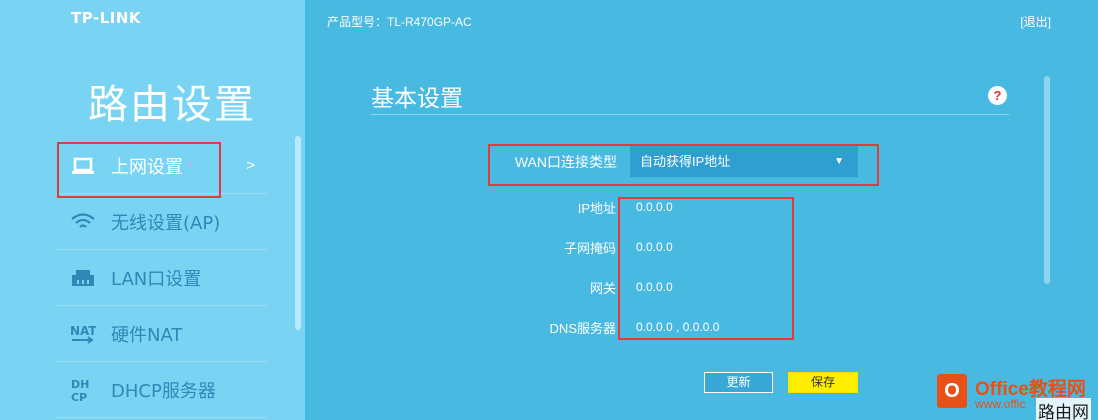 The image size is (1098, 420). I want to click on highlight-box-values, so click(706, 268).